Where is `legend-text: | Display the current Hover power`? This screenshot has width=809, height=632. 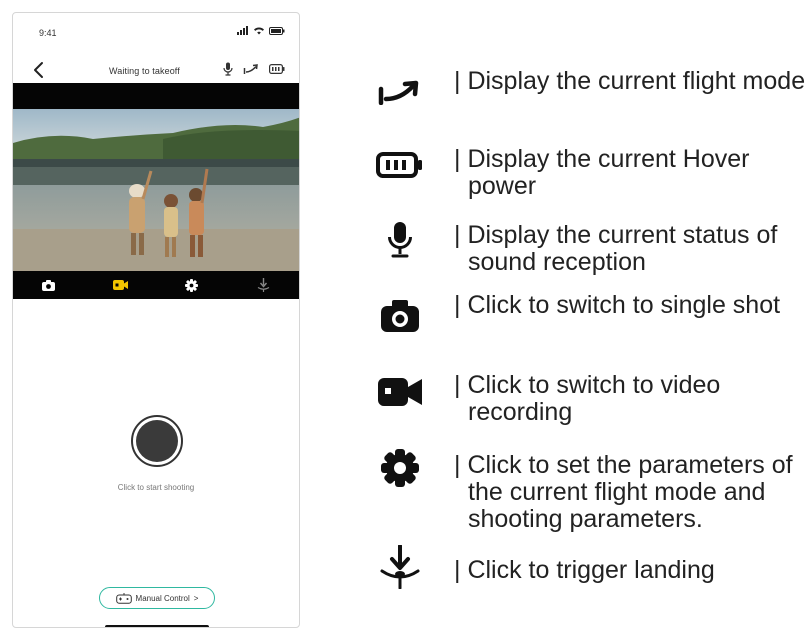
legend-text: | Display the current Hover power is located at coordinates (602, 172).